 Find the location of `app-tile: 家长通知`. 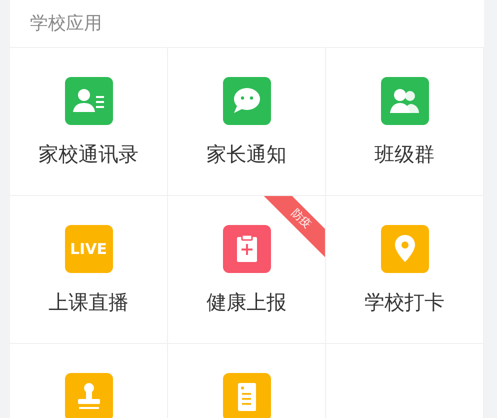

app-tile: 家长通知 is located at coordinates (247, 122).